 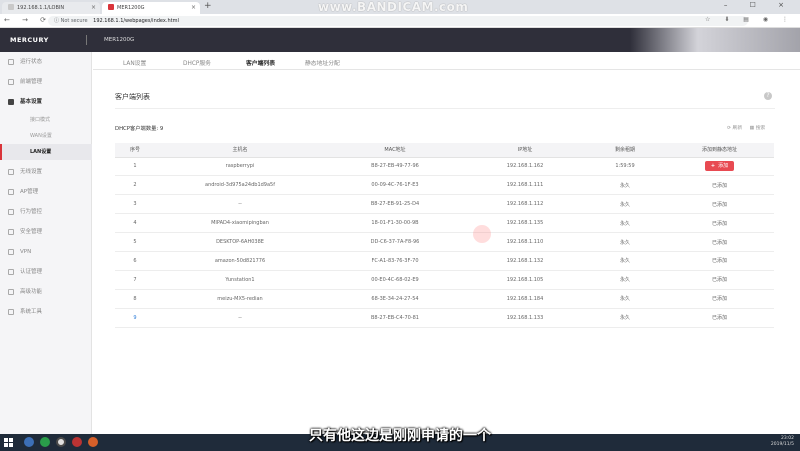 I want to click on cursor-highlight, so click(x=482, y=234).